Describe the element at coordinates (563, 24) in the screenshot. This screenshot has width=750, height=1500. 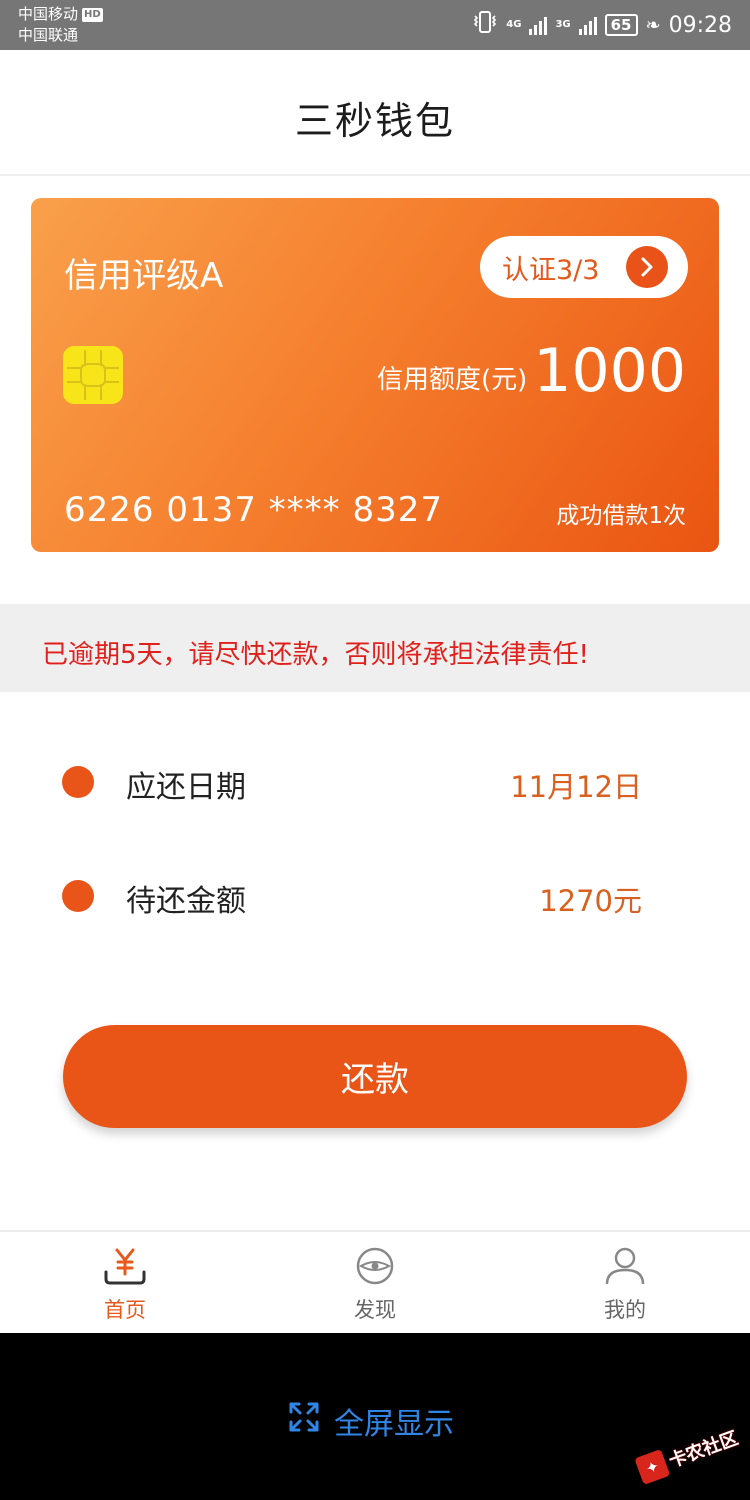
I see `network-2-label: 3G` at that location.